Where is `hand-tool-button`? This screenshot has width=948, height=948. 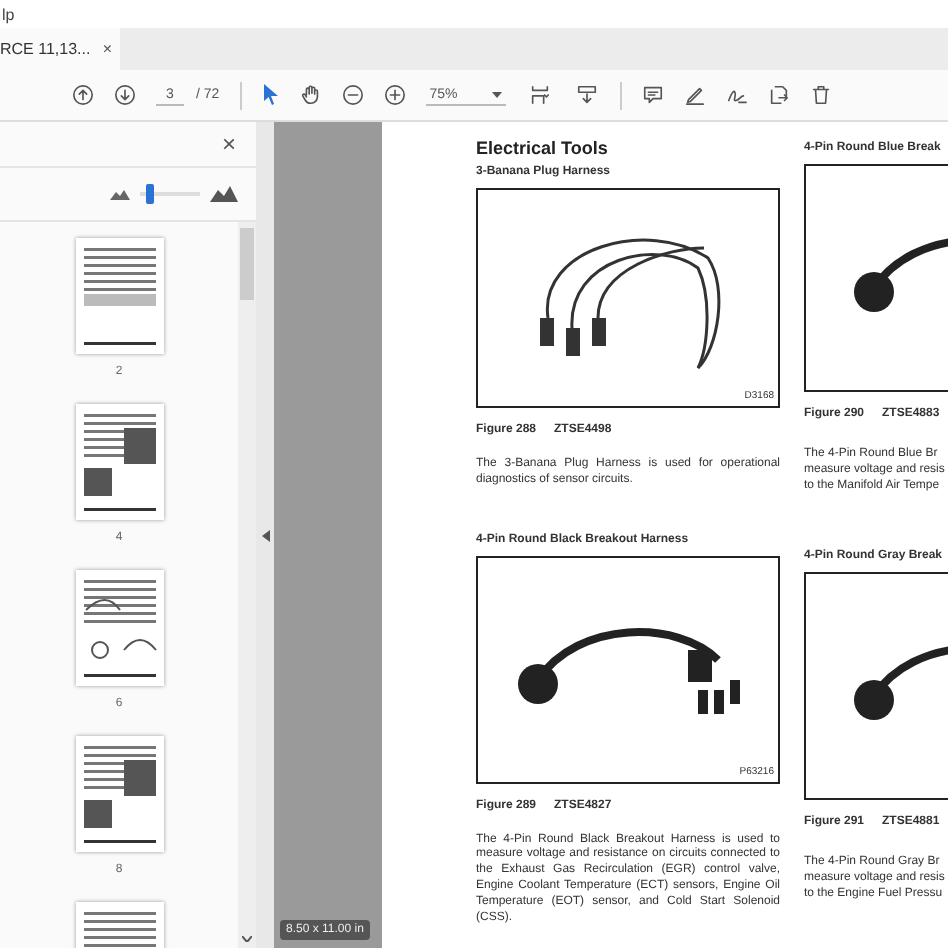 hand-tool-button is located at coordinates (310, 95).